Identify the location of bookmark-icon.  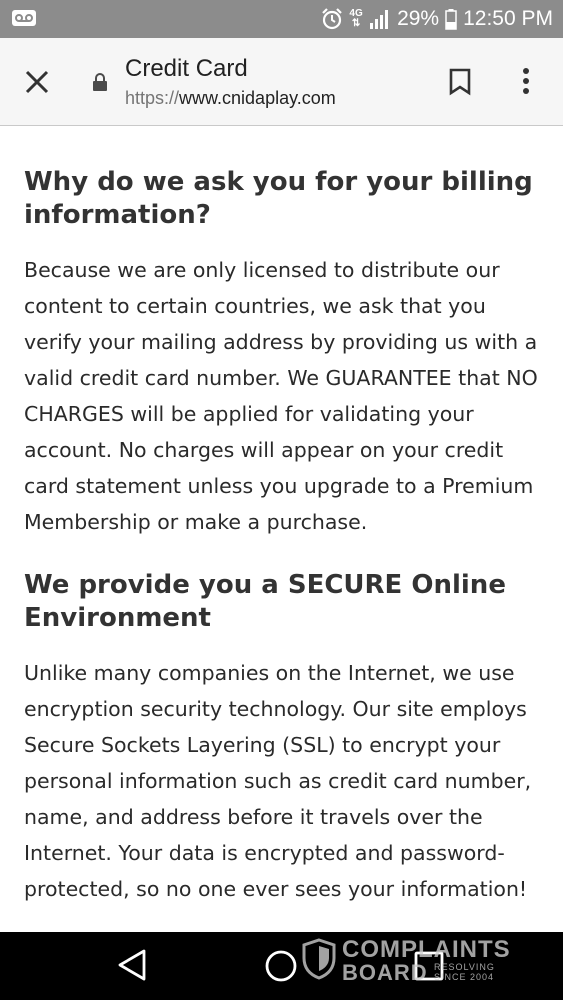
(460, 82).